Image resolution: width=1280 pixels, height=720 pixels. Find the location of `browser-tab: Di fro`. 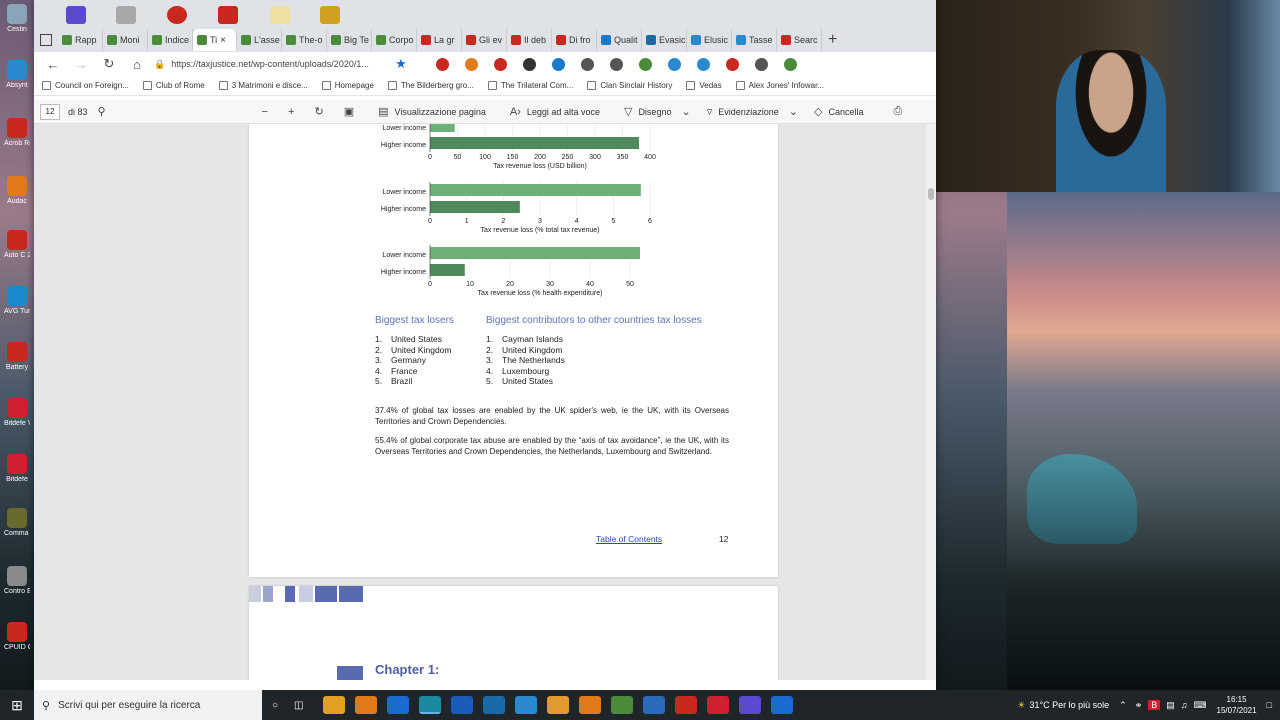

browser-tab: Di fro is located at coordinates (574, 40).